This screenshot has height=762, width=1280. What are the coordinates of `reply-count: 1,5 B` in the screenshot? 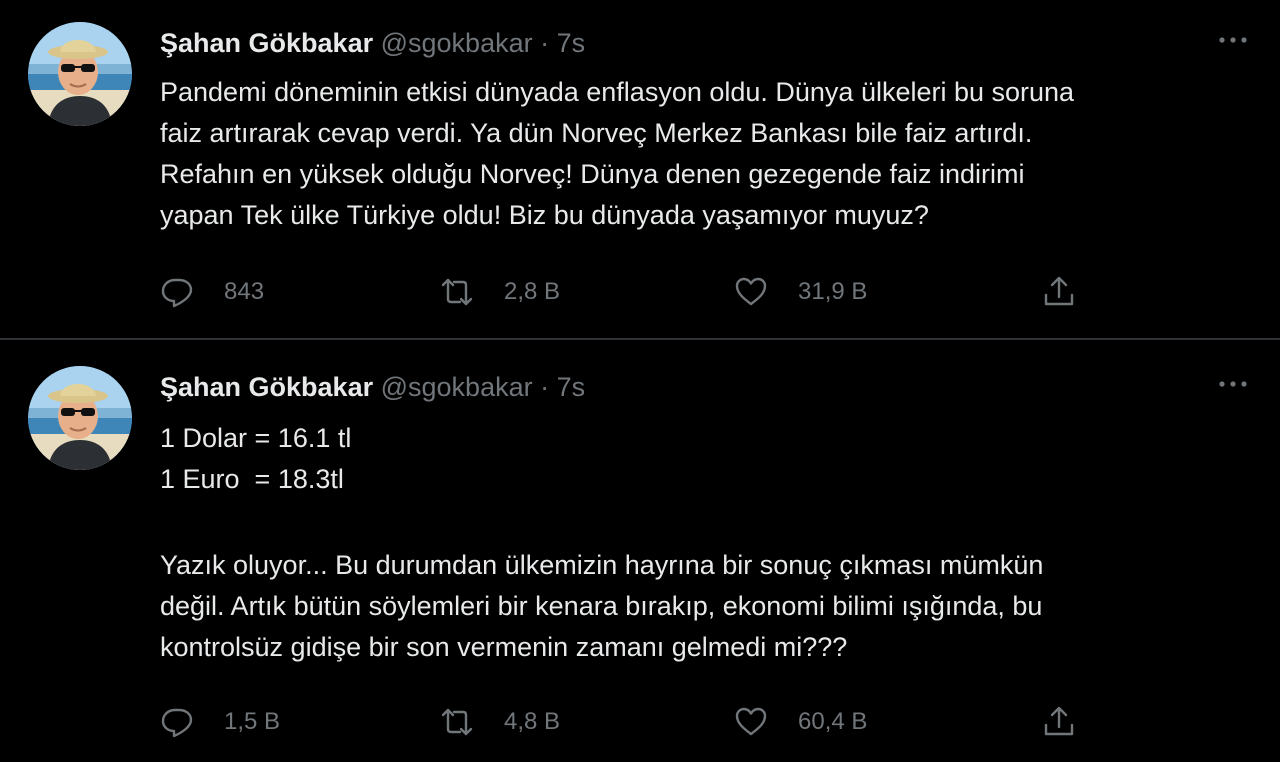 It's located at (252, 721).